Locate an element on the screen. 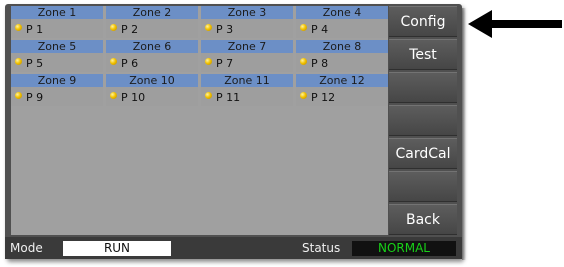  zone-point-label: P 10 is located at coordinates (133, 97).